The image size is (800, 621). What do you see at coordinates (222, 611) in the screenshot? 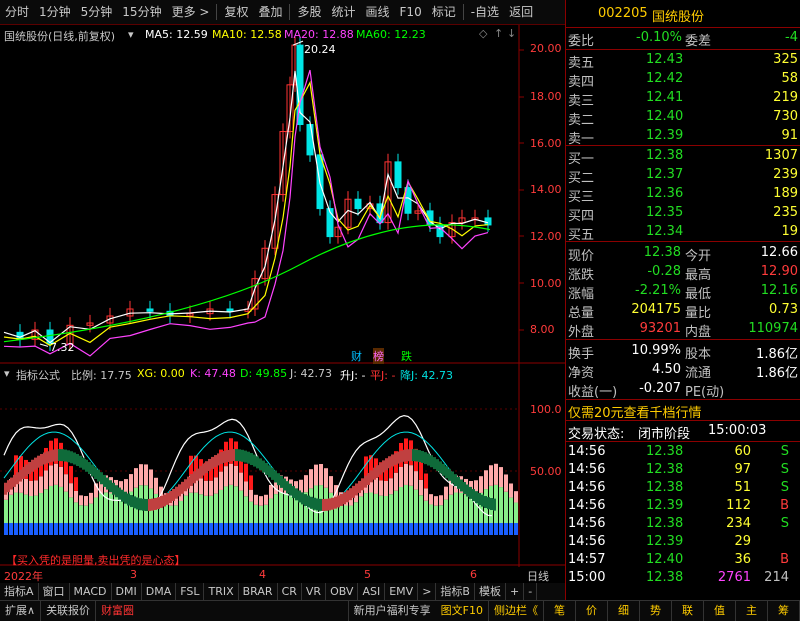
I see `wealth-circle-button: 财富圈` at bounding box center [222, 611].